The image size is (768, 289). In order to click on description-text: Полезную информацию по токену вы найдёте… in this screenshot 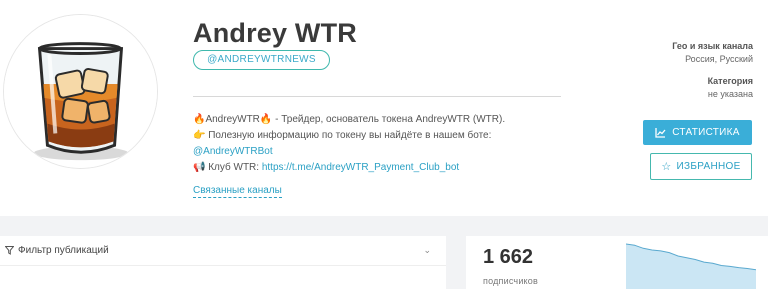, I will do `click(350, 135)`.